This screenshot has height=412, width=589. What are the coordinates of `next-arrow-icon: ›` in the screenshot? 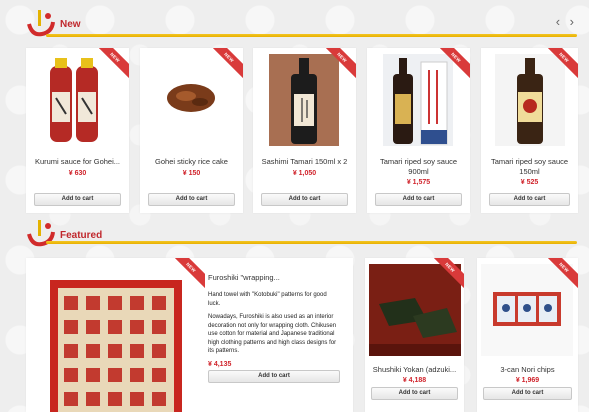 It's located at (573, 21).